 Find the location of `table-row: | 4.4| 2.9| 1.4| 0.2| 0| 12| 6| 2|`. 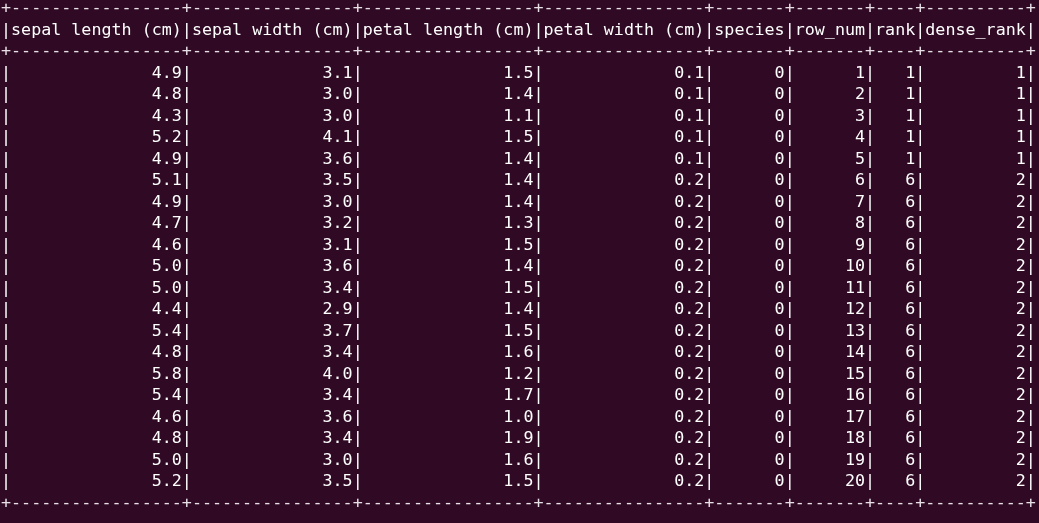

table-row: | 4.4| 2.9| 1.4| 0.2| 0| 12| 6| 2| is located at coordinates (518, 309).